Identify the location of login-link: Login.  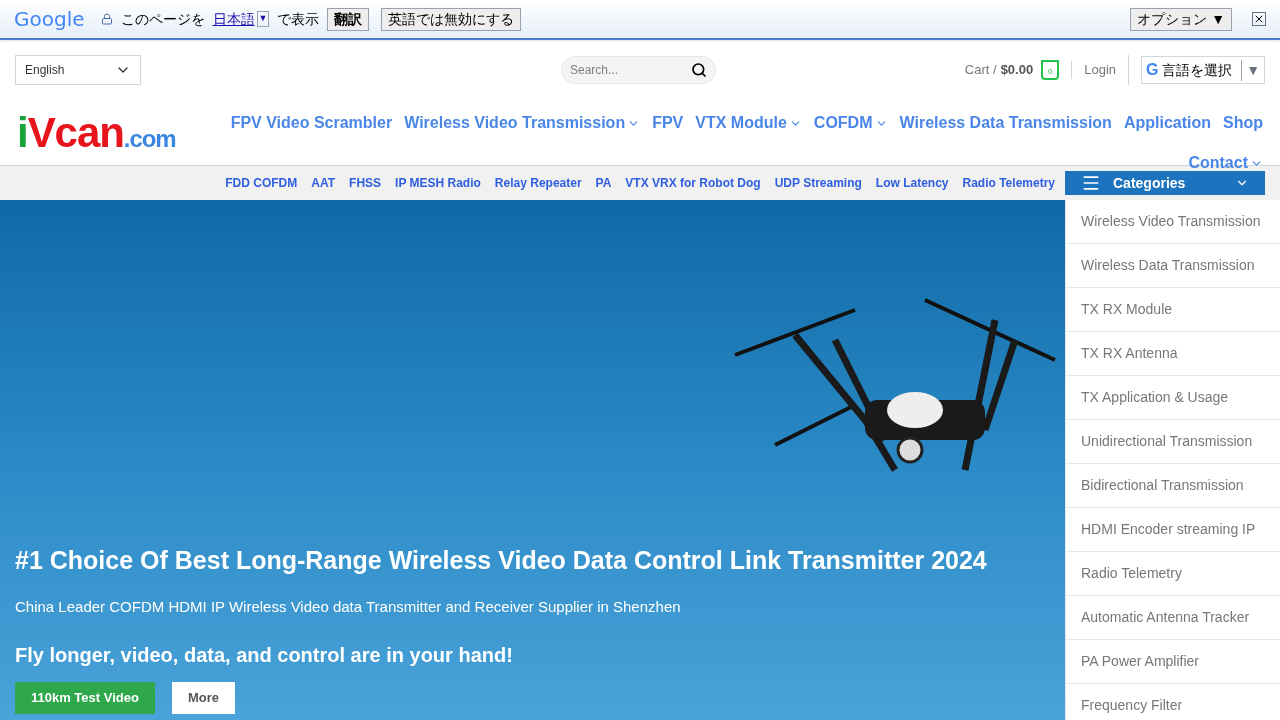
(1100, 70).